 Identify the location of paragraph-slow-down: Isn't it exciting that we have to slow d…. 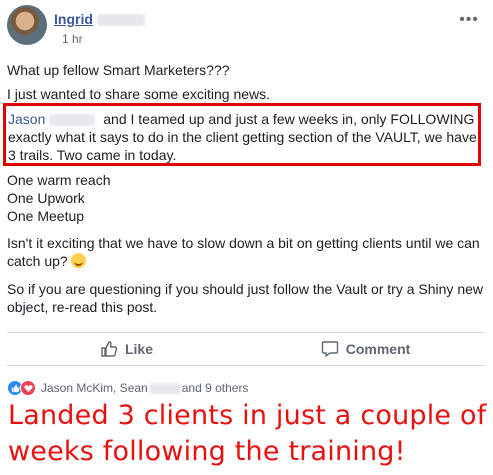
(246, 252).